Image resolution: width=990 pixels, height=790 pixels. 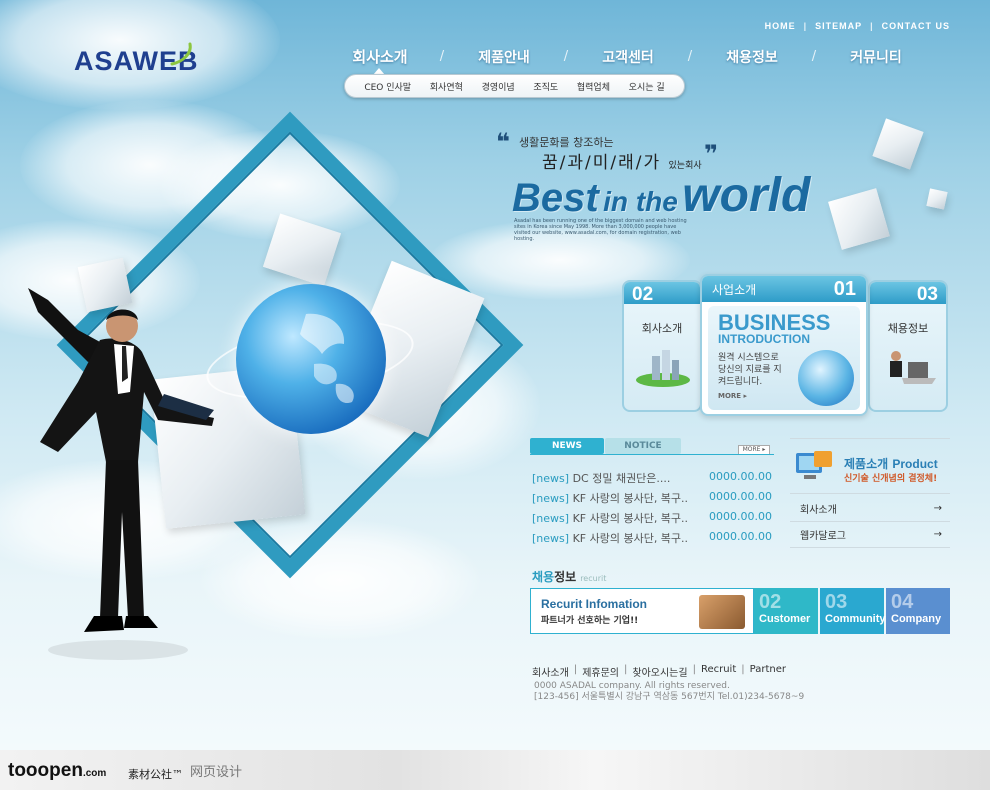 What do you see at coordinates (45, 770) in the screenshot?
I see `watermark-brand-name: tooopen` at bounding box center [45, 770].